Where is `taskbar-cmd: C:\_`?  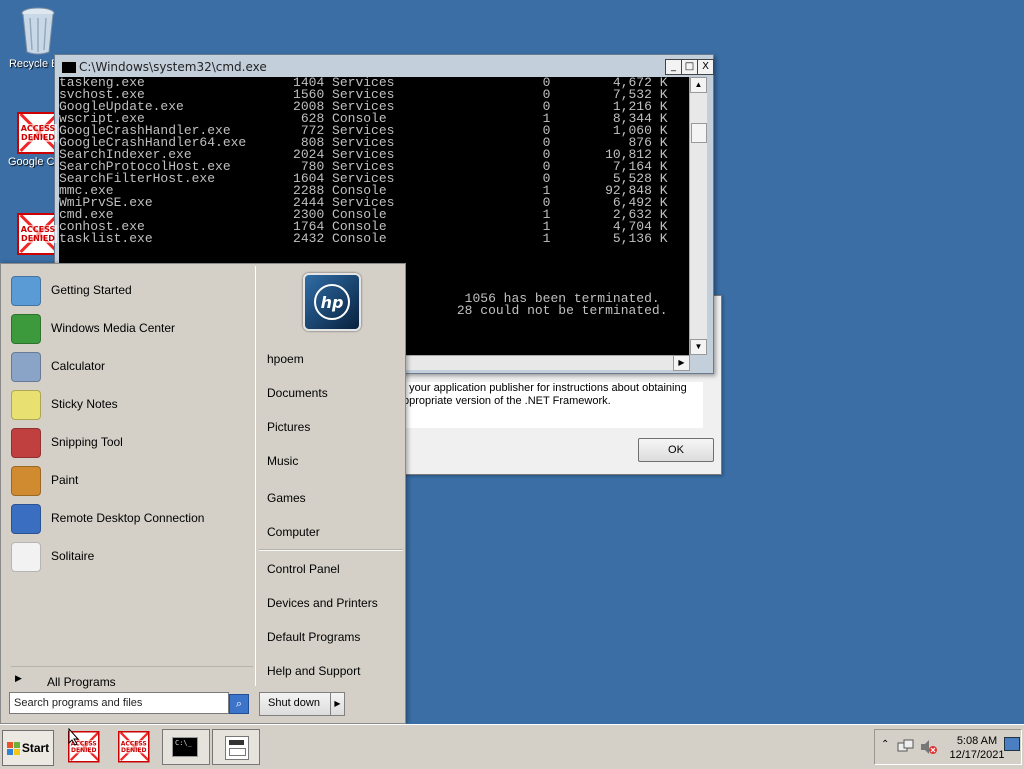 taskbar-cmd: C:\_ is located at coordinates (186, 747).